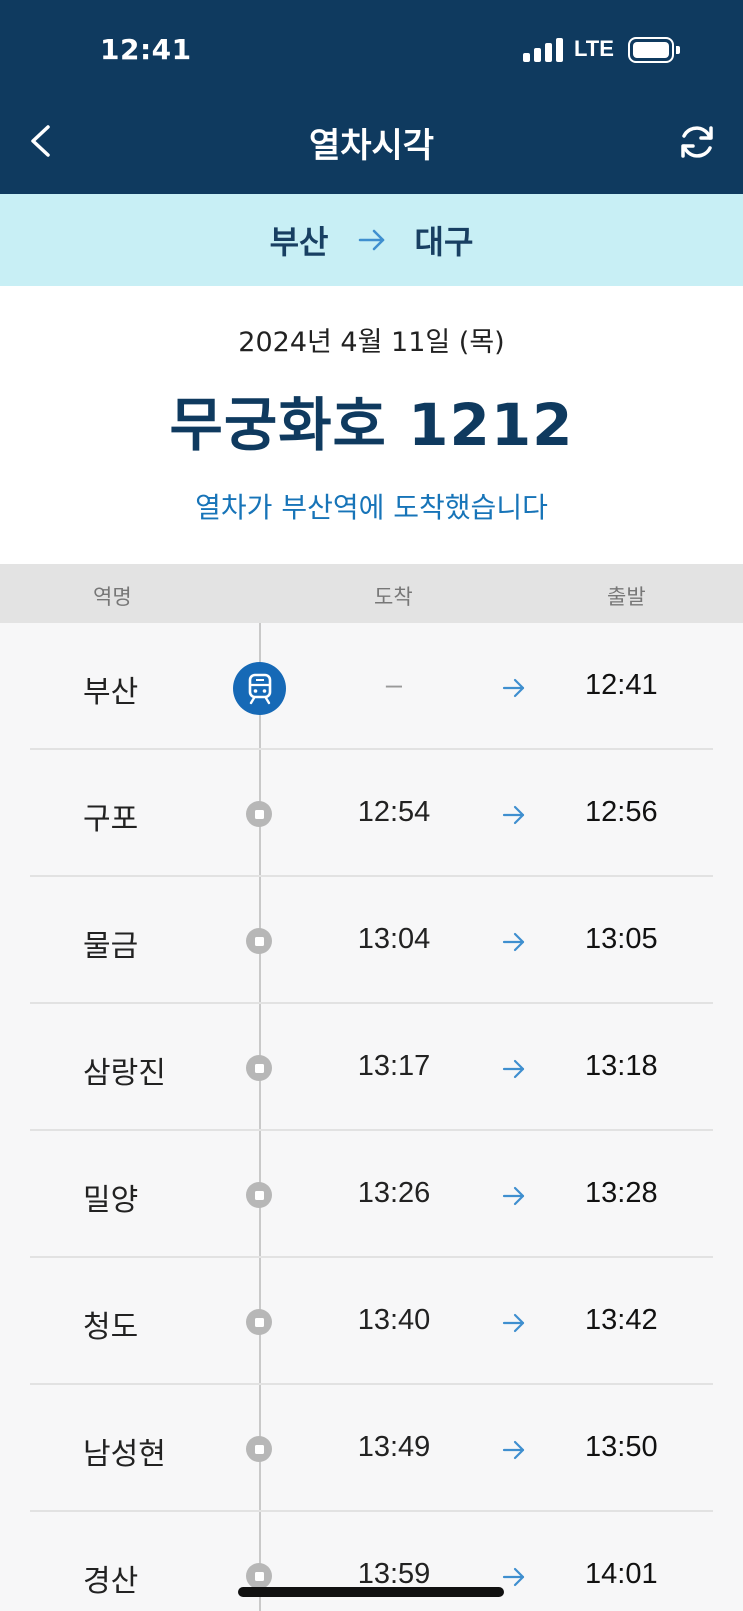 Image resolution: width=743 pixels, height=1611 pixels. What do you see at coordinates (621, 1447) in the screenshot?
I see `departure-time: 13:50` at bounding box center [621, 1447].